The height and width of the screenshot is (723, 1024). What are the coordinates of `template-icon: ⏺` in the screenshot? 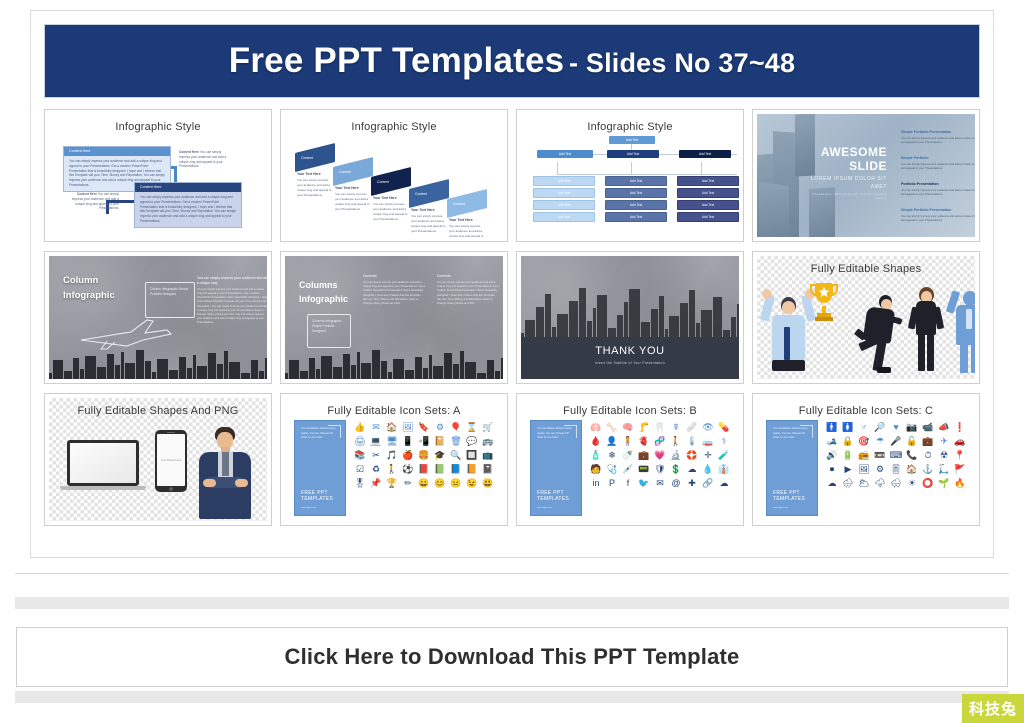 It's located at (832, 469).